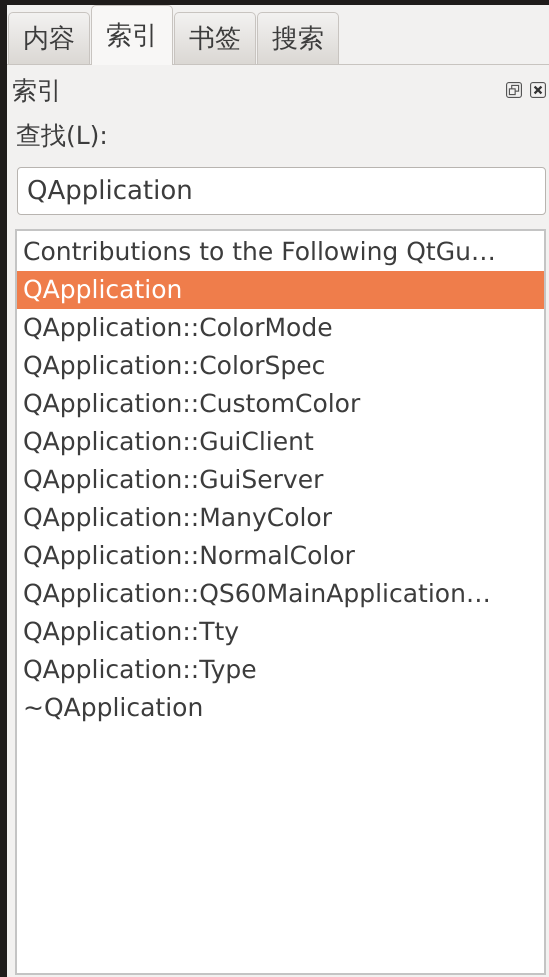 This screenshot has height=977, width=549. I want to click on tab: 索引, so click(132, 35).